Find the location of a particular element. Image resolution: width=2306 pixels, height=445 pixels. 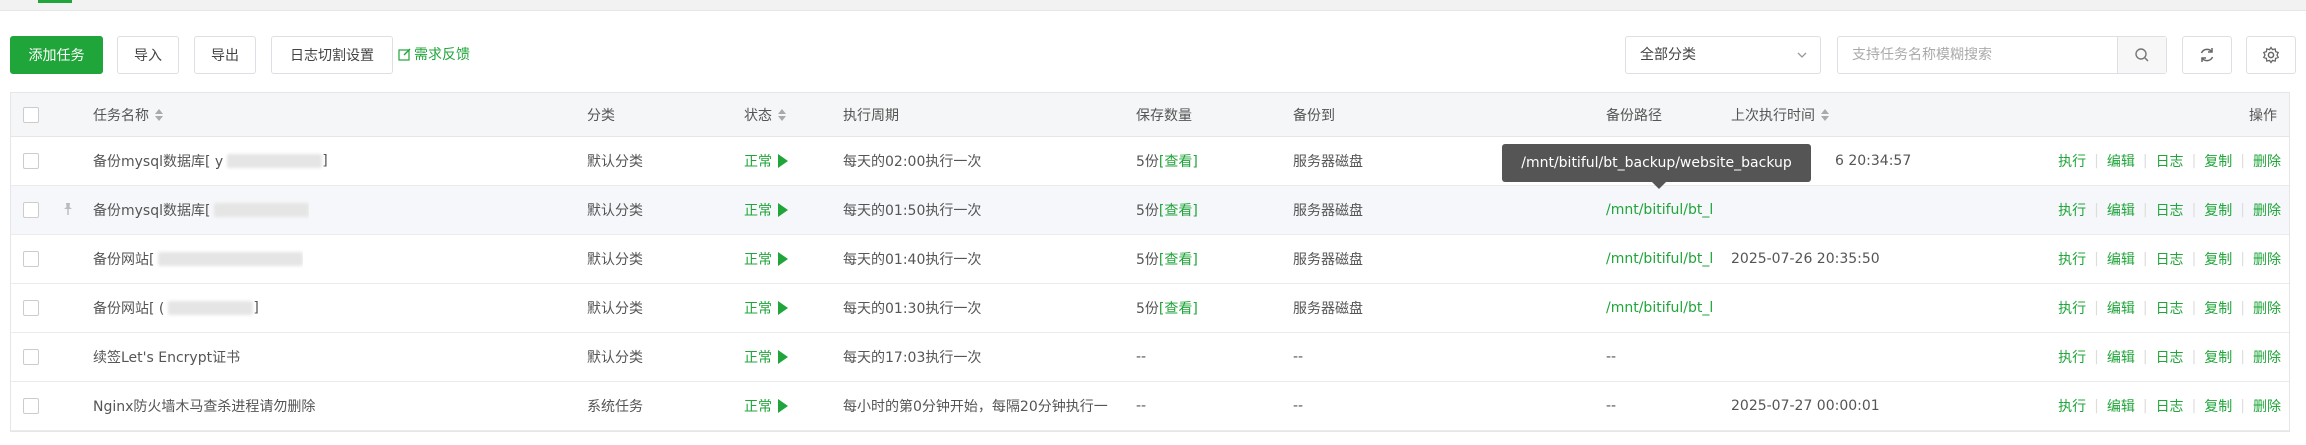

feedback-link: 需求反馈 is located at coordinates (434, 55).